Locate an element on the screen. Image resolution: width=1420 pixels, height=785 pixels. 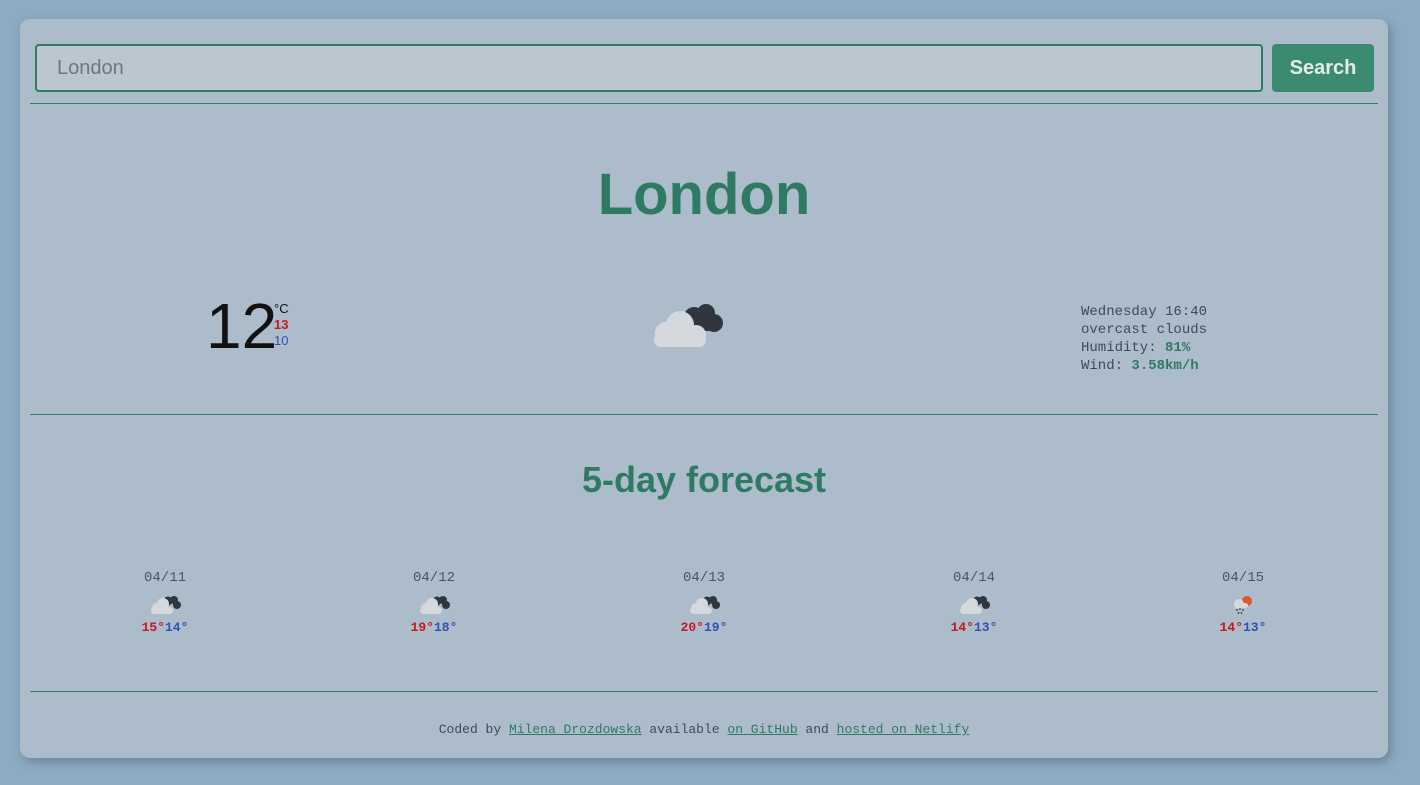
current-temperature: 12 °C 13 10 is located at coordinates (247, 326).